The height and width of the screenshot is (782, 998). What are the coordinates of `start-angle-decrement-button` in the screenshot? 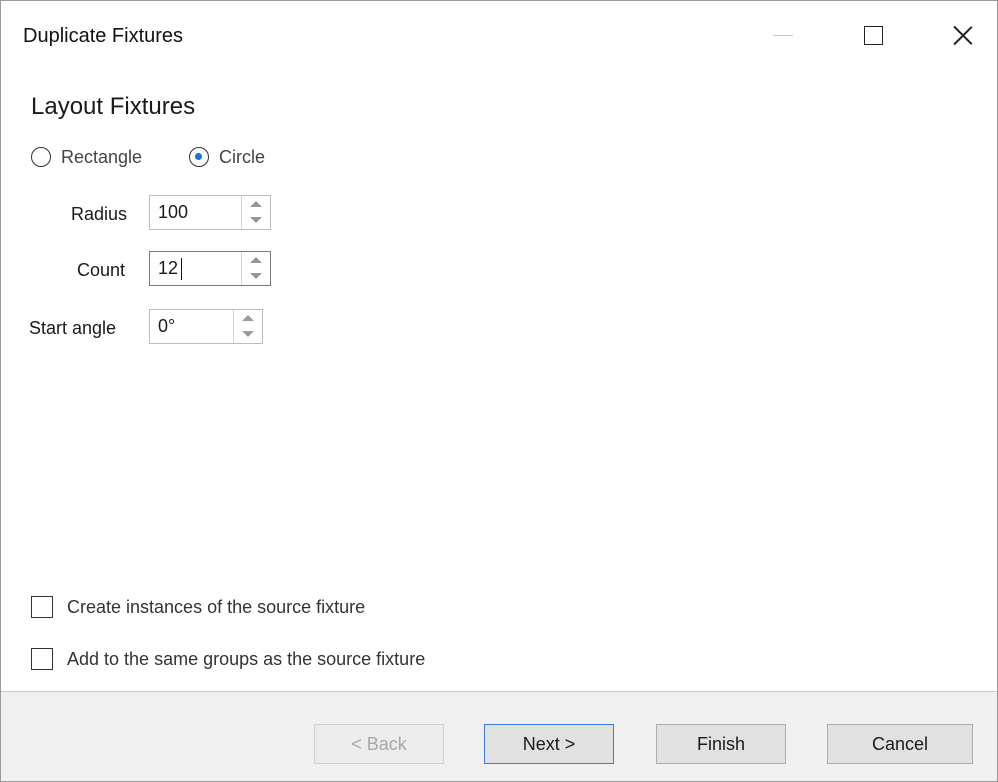 It's located at (248, 334).